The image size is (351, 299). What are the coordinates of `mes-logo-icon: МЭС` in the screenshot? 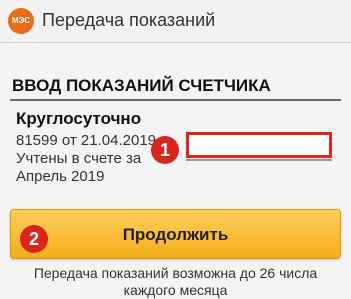 It's located at (21, 21).